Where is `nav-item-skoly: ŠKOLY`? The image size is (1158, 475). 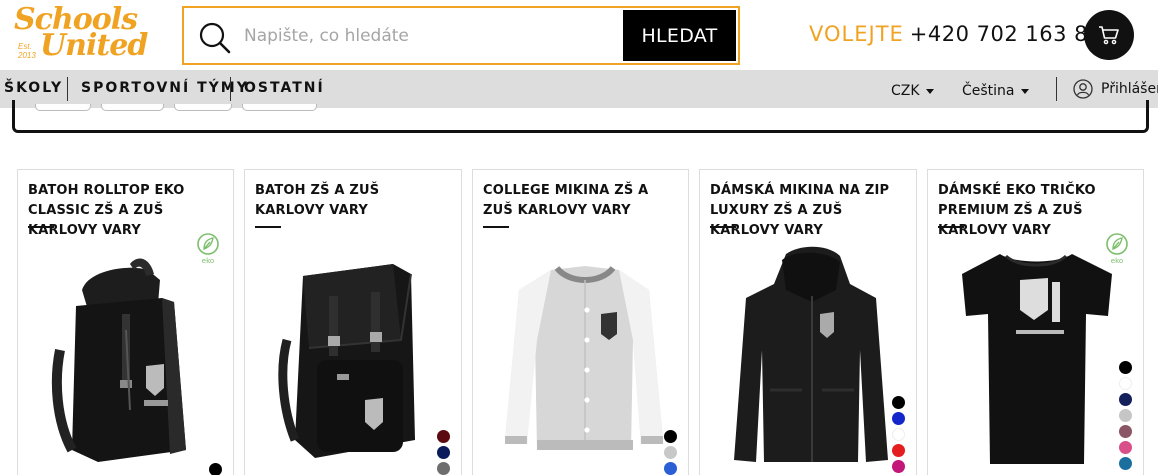 nav-item-skoly: ŠKOLY is located at coordinates (33, 88).